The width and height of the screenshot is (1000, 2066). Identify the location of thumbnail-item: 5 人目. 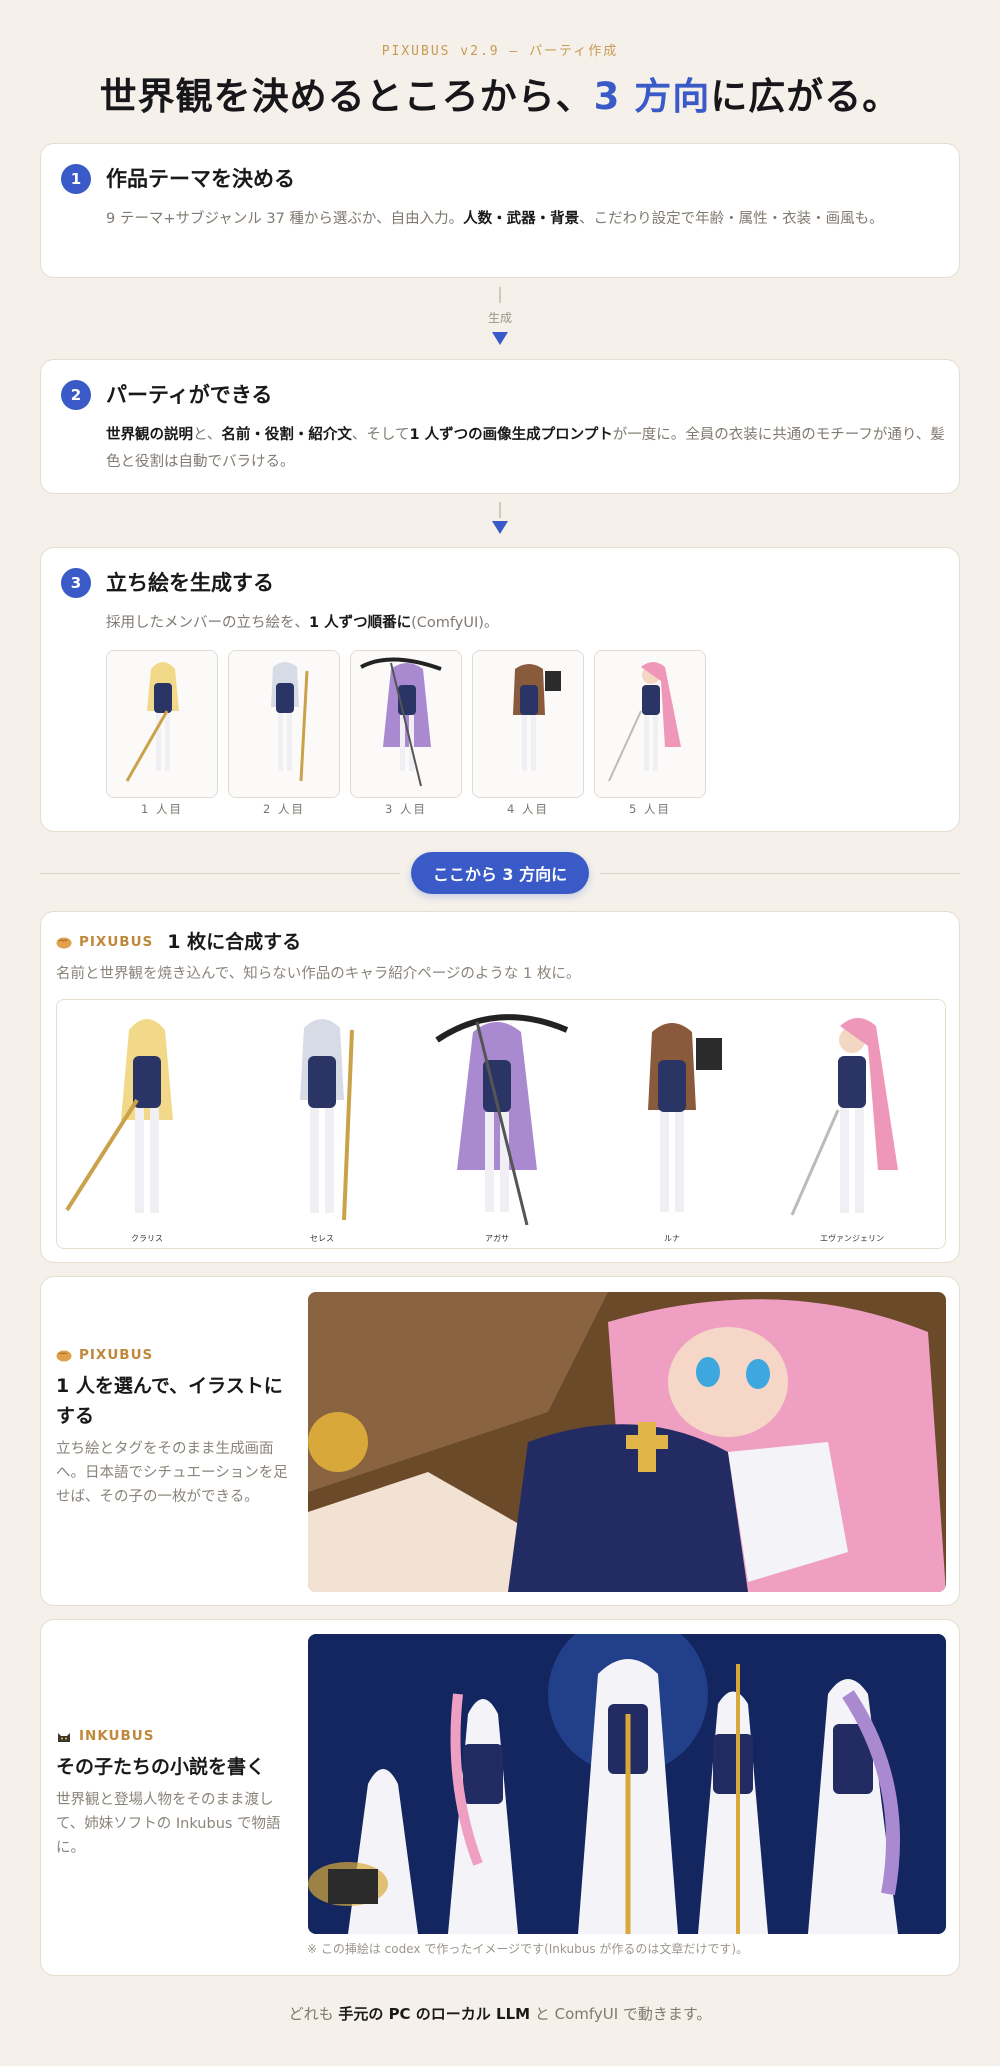
(650, 733).